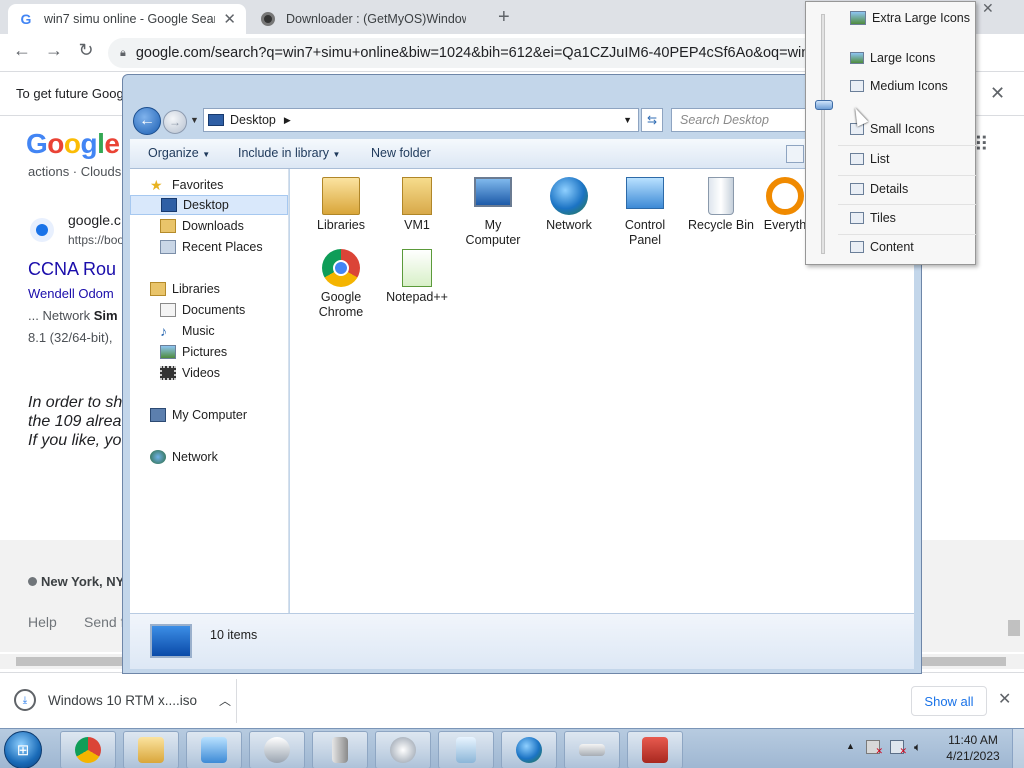 The image size is (1024, 768). I want to click on globe-network-icon, so click(569, 196).